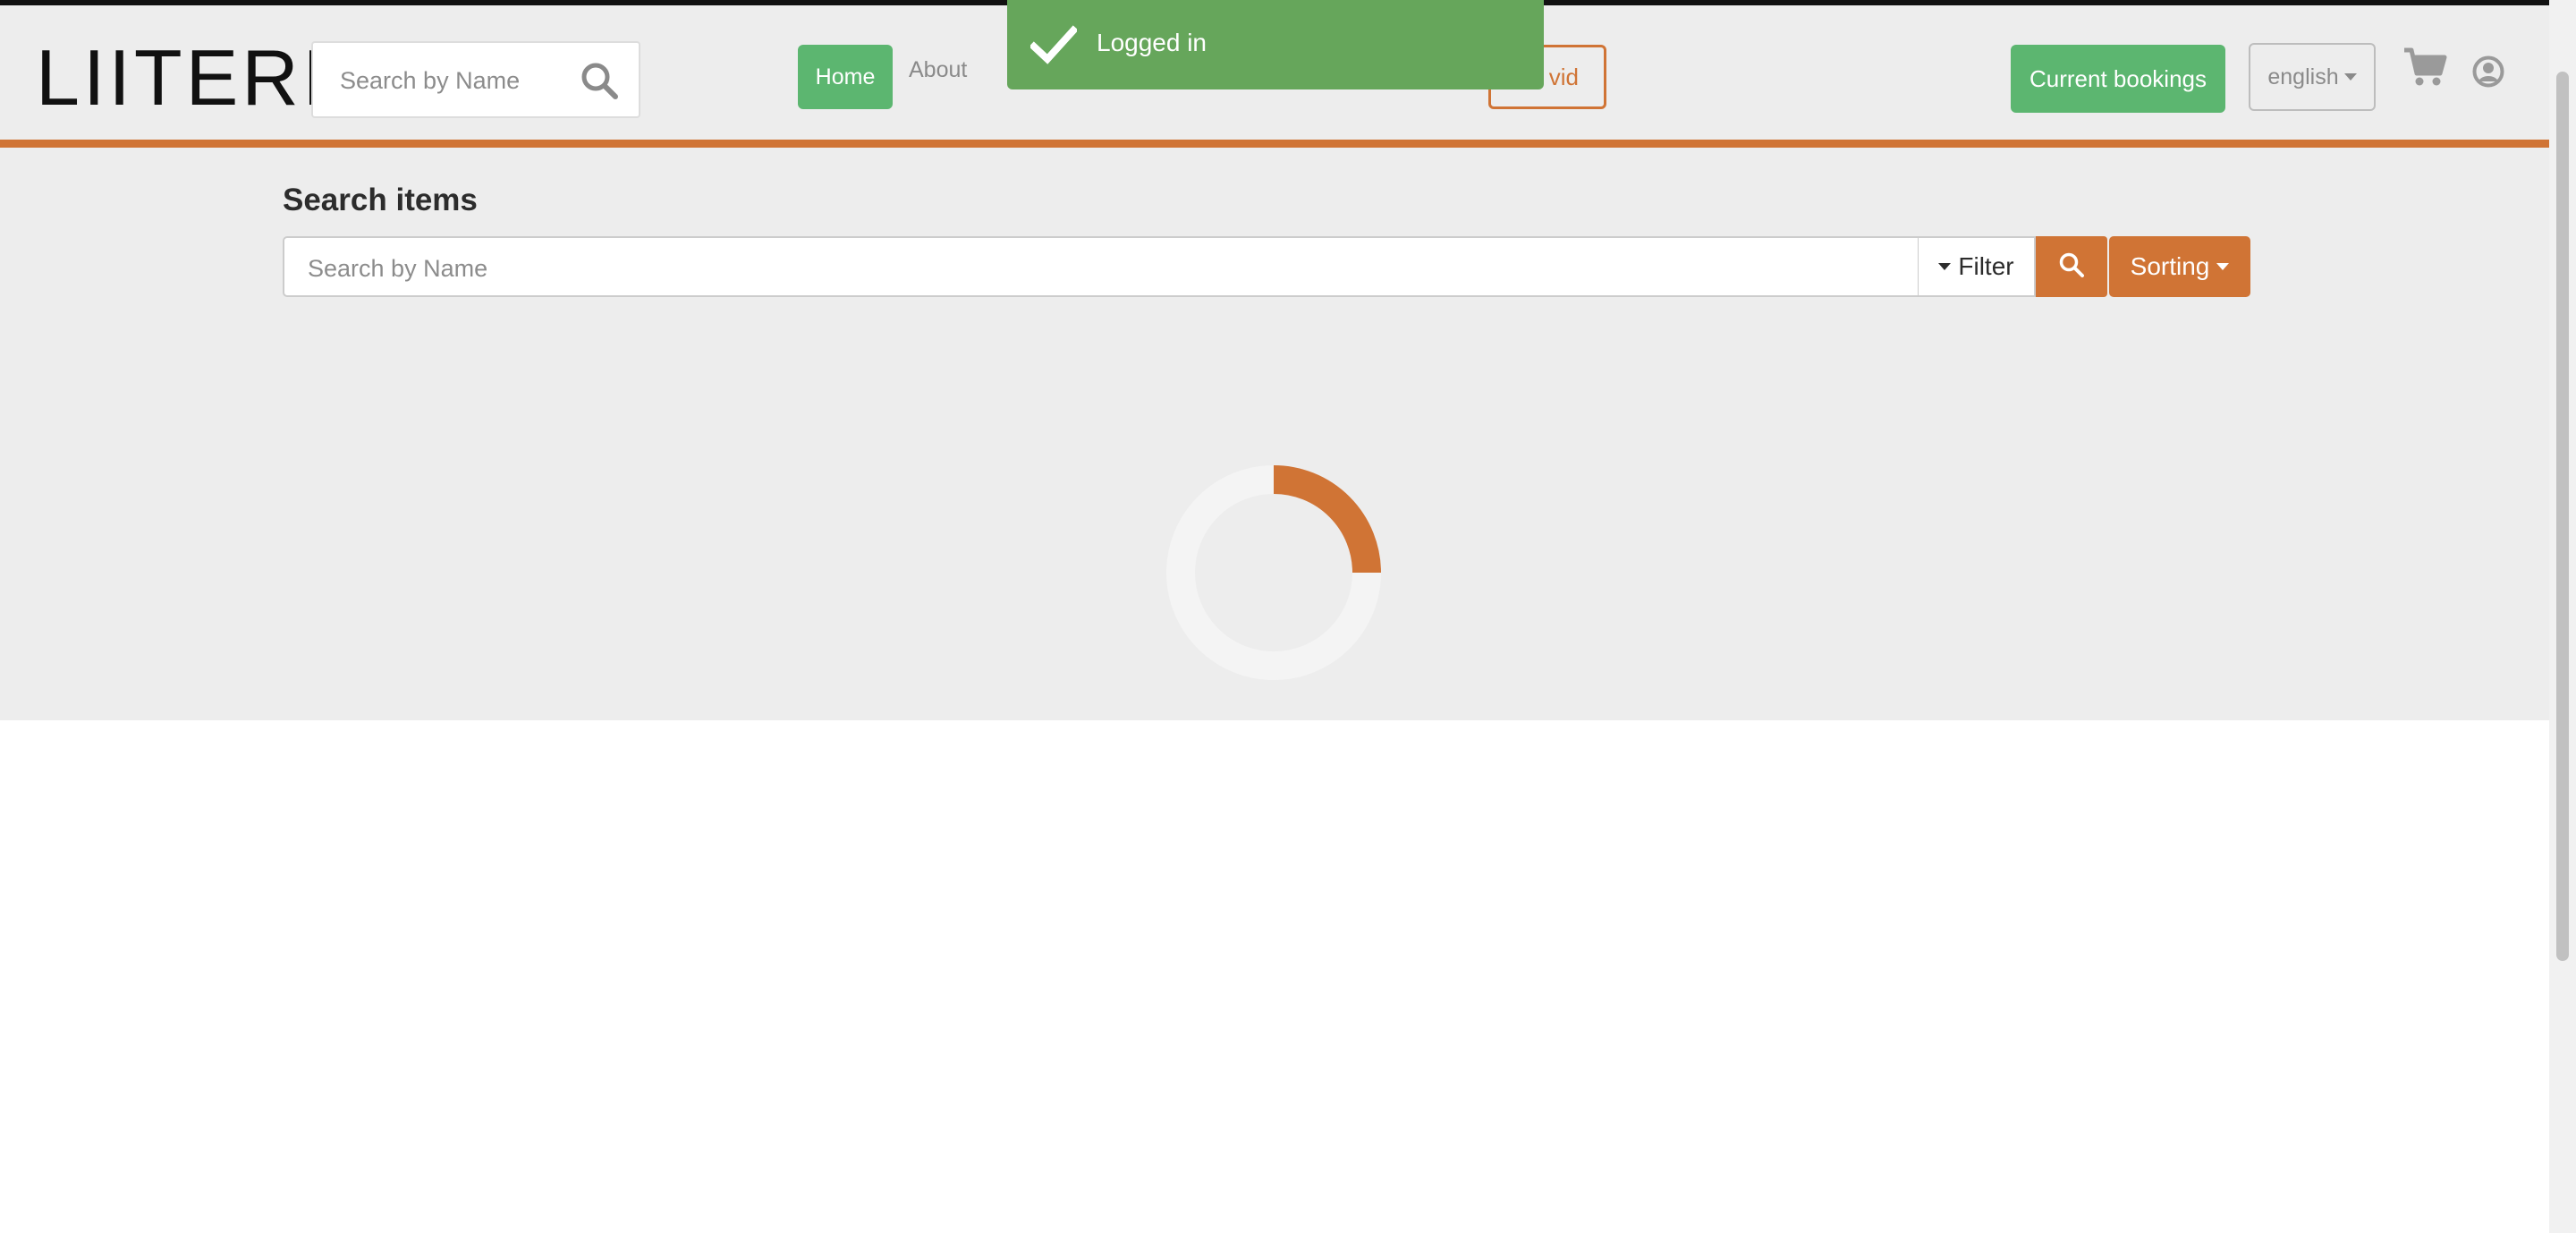 The width and height of the screenshot is (2576, 1233). I want to click on sorting-button: Sorting, so click(2179, 266).